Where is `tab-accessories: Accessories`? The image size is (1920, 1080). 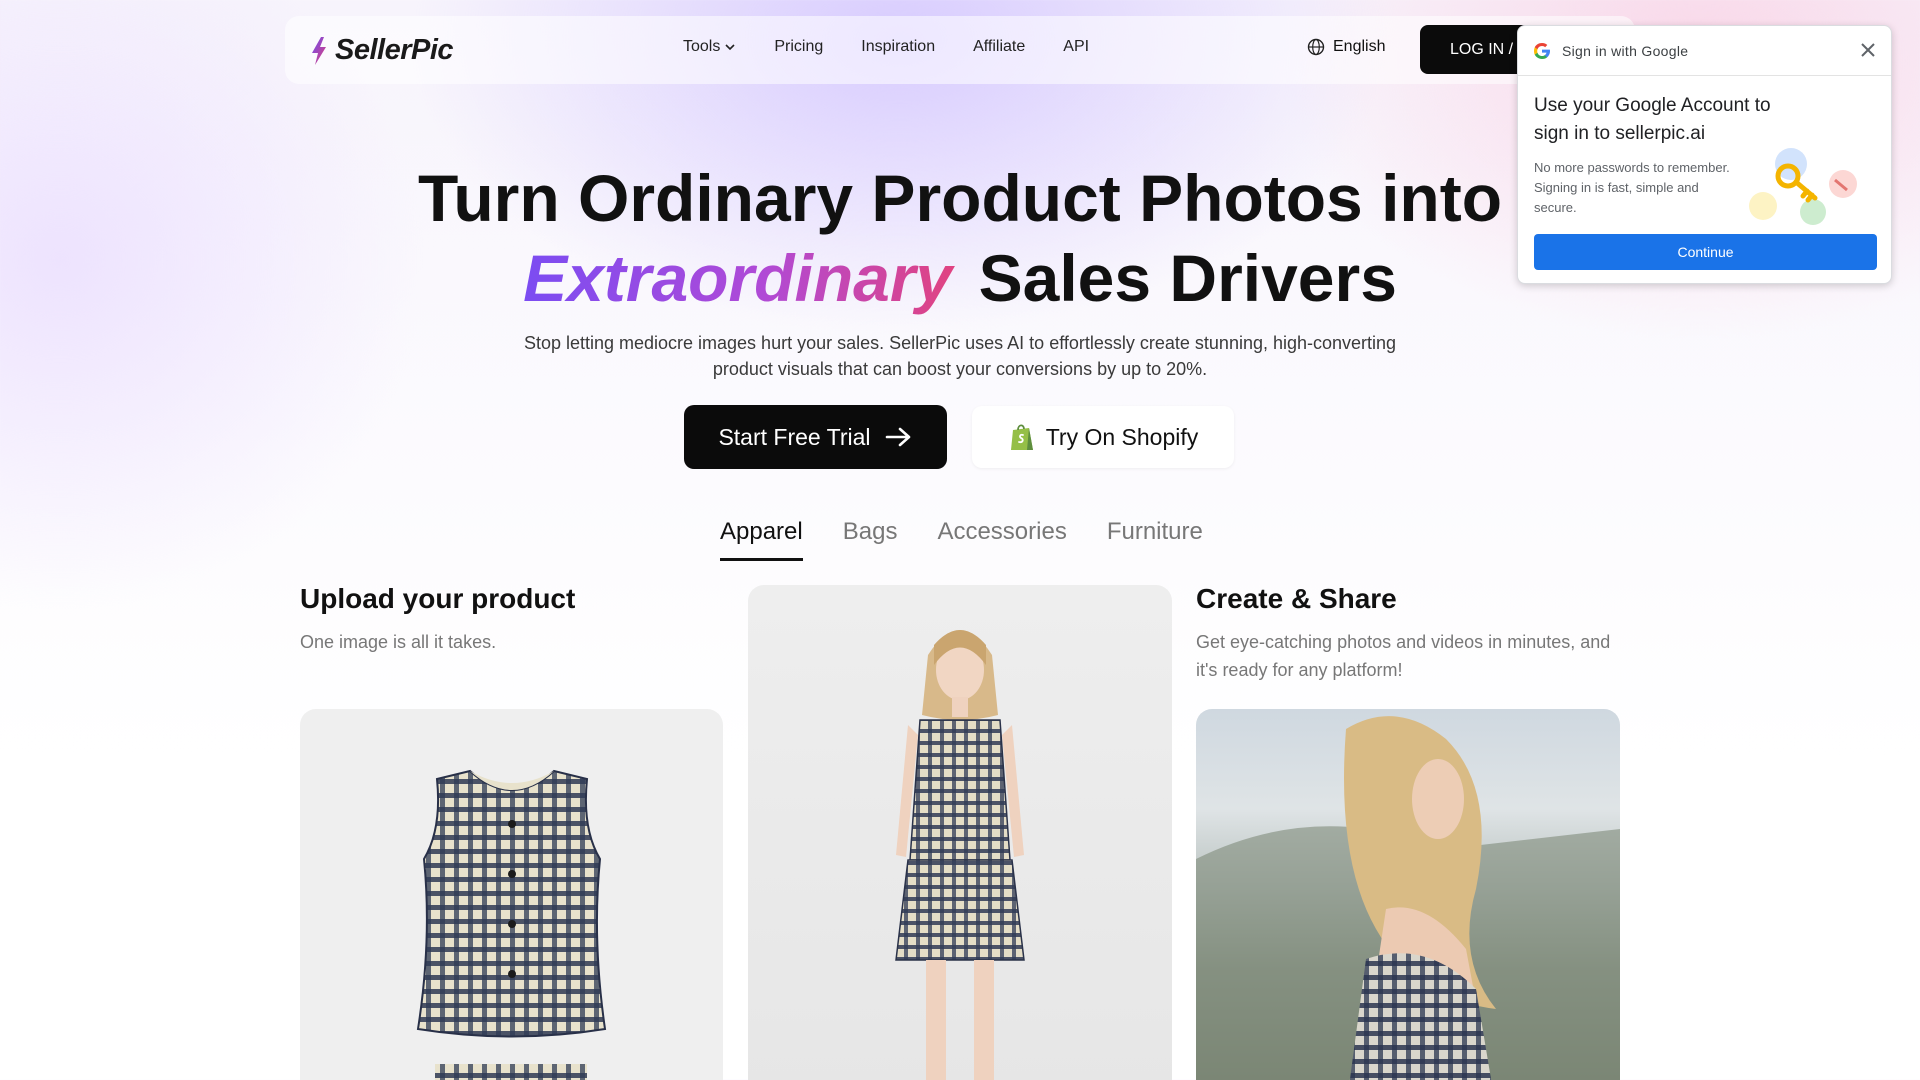 tab-accessories: Accessories is located at coordinates (1001, 539).